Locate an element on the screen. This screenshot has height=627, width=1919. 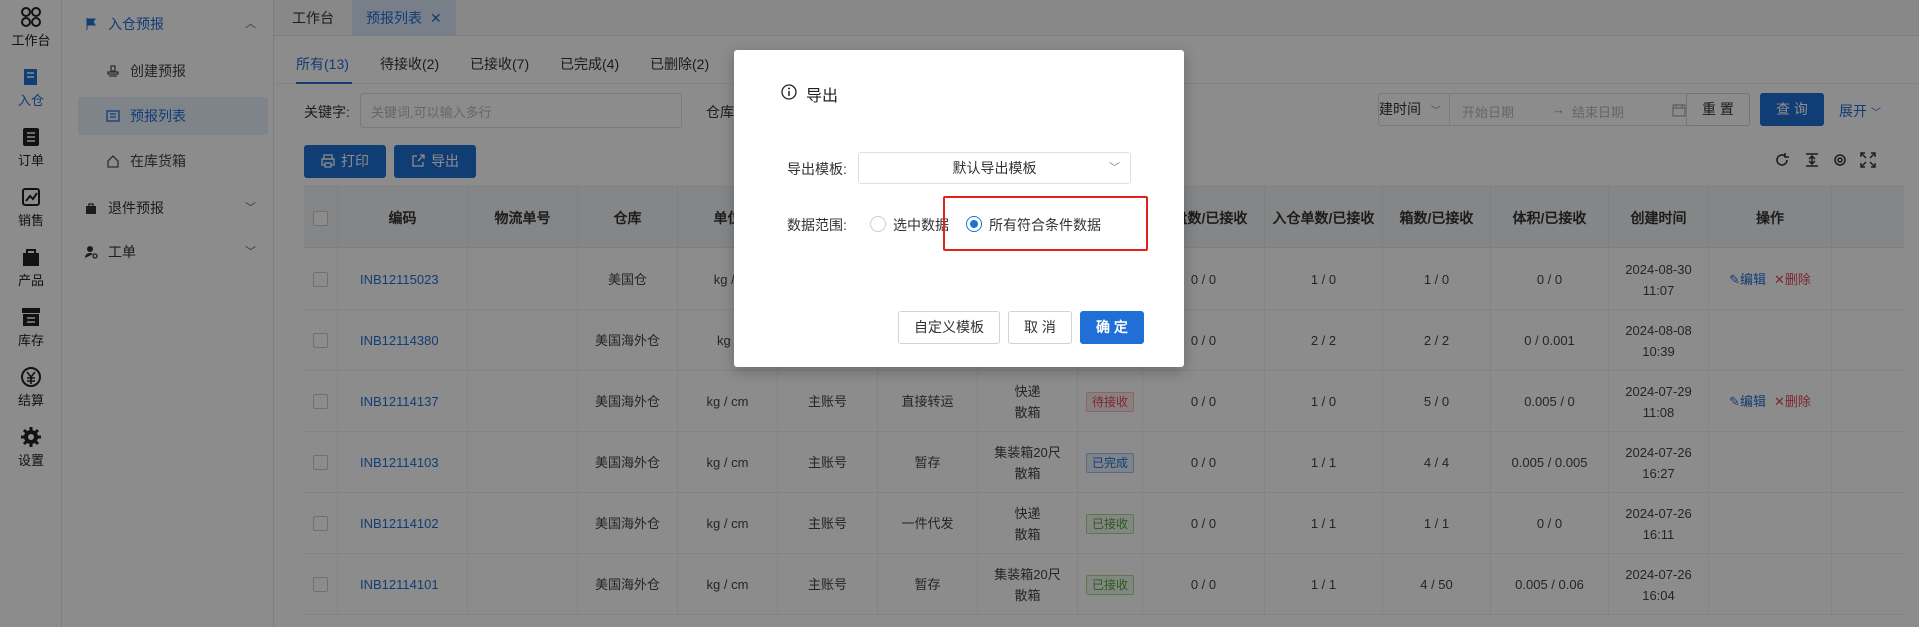
confirm-button: 确 定 is located at coordinates (1112, 327).